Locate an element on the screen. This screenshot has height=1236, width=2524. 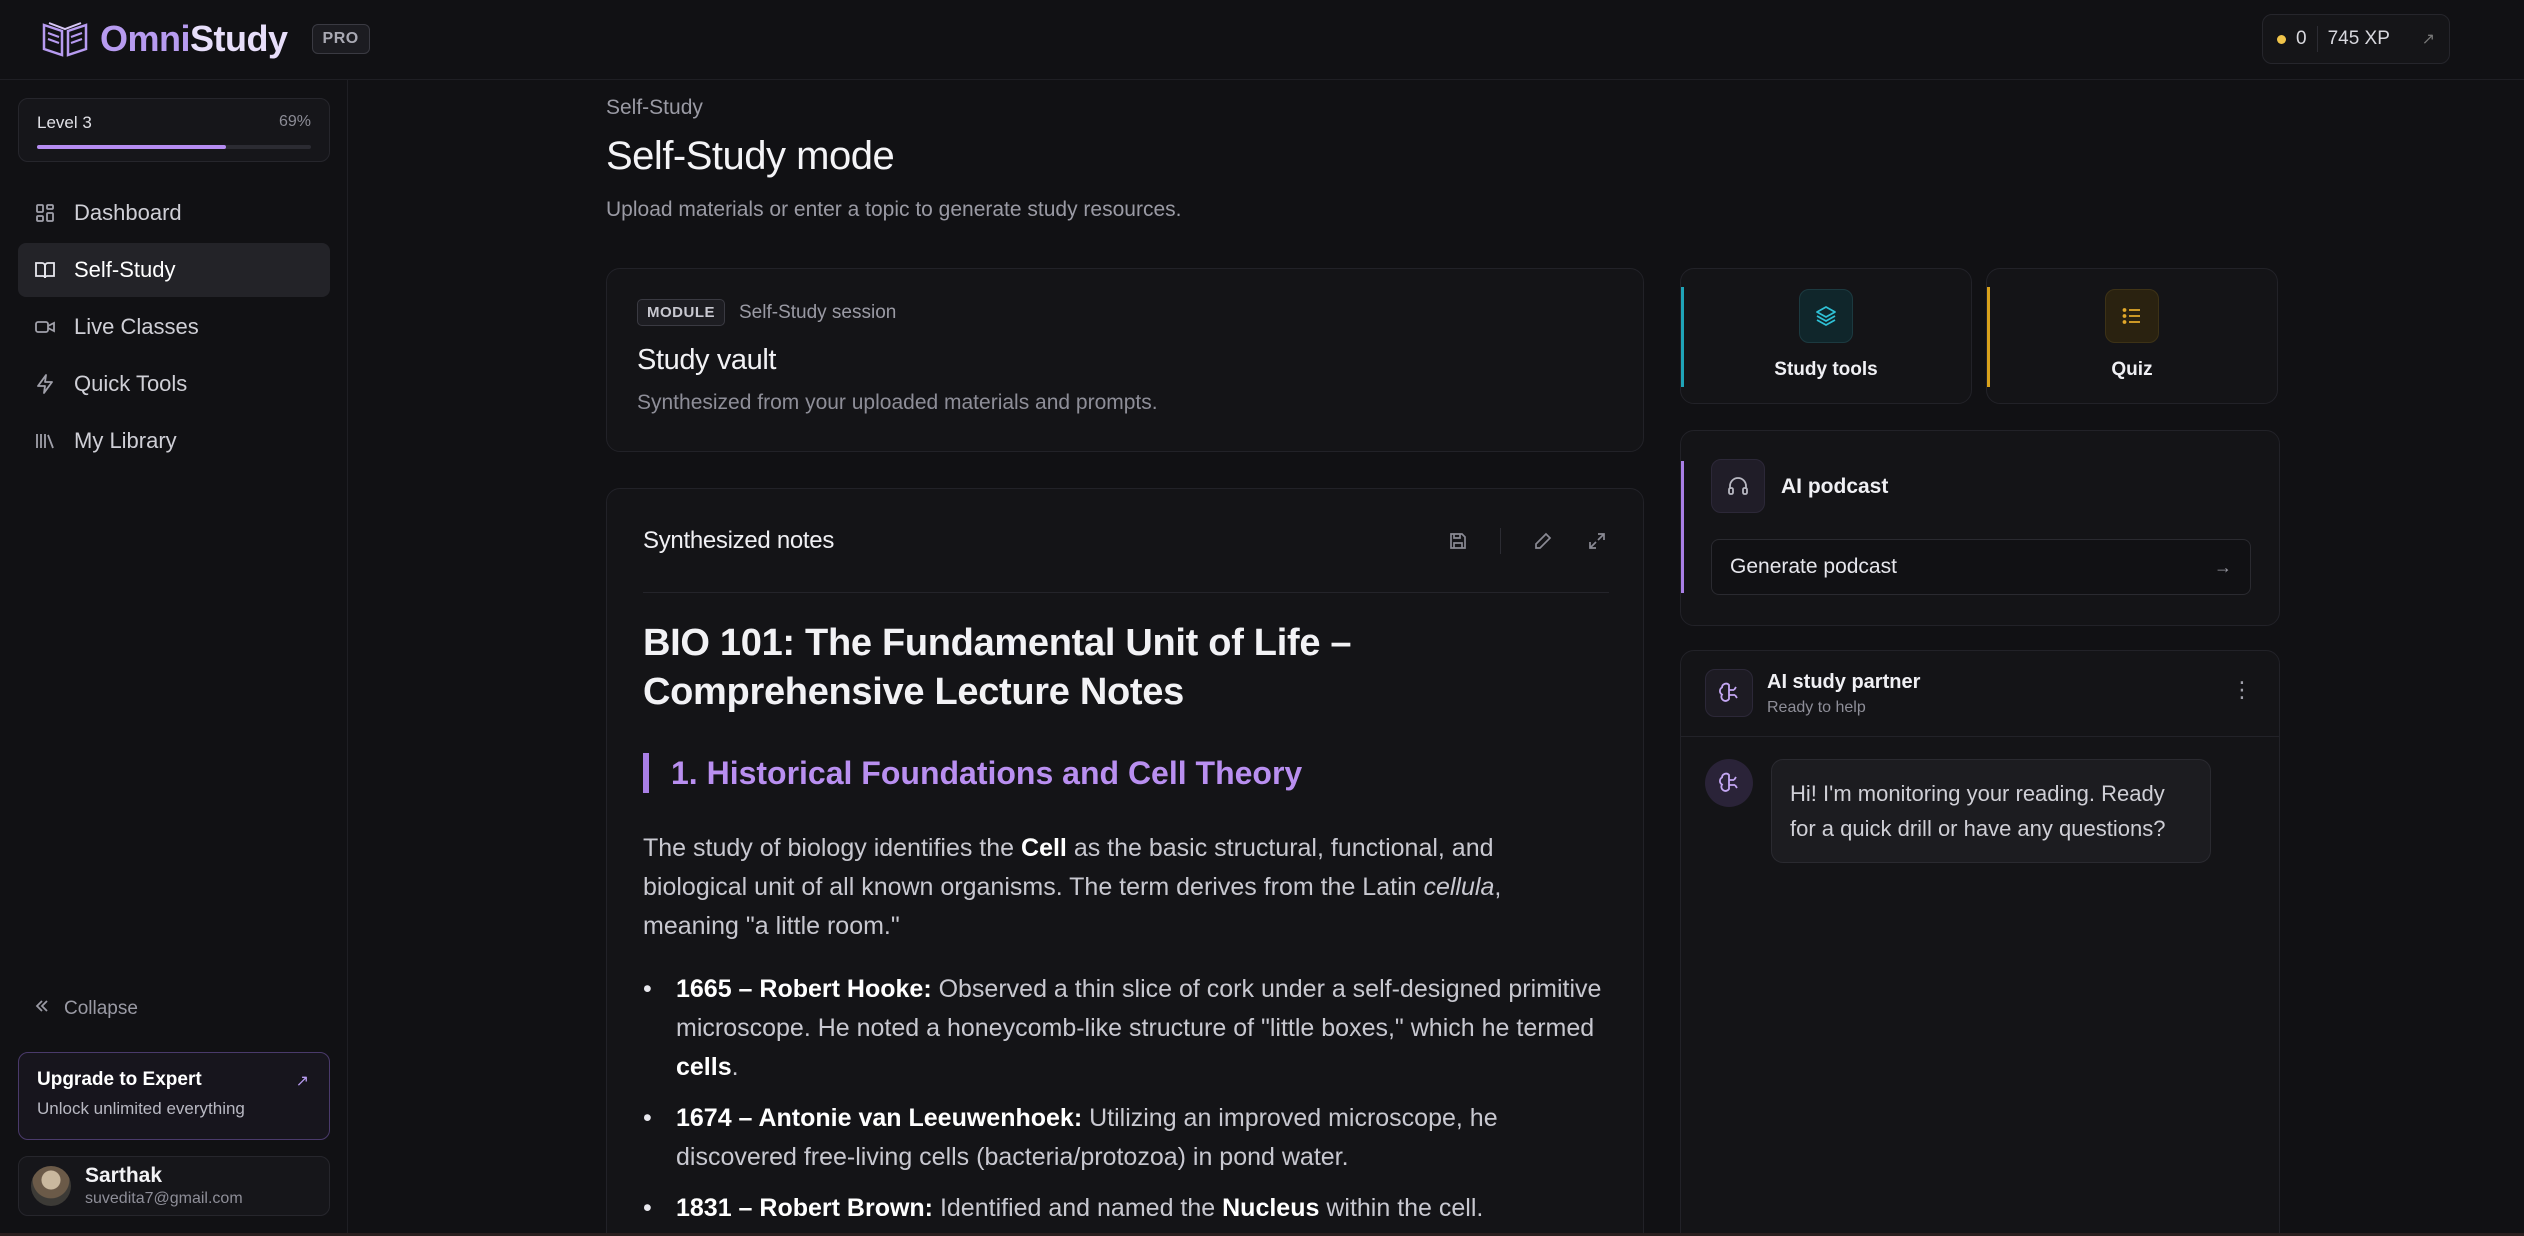
vault-title: Study vault is located at coordinates (707, 360).